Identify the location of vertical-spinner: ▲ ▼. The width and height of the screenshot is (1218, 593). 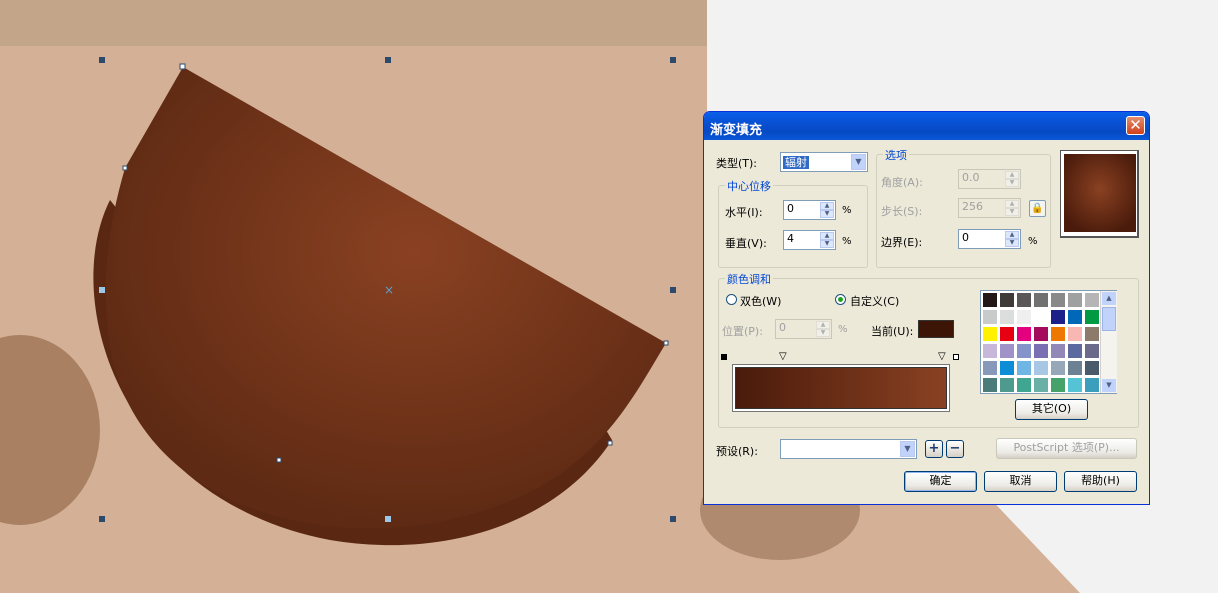
(827, 240).